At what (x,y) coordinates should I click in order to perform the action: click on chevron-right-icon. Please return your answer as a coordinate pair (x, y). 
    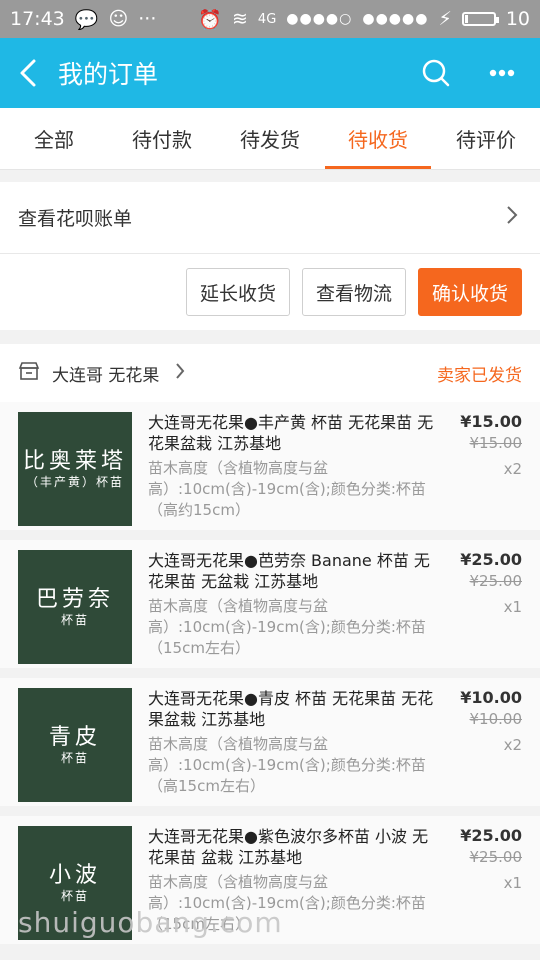
    Looking at the image, I should click on (512, 217).